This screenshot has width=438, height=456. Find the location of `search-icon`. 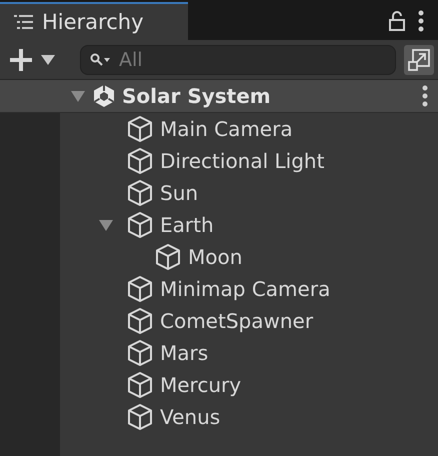

search-icon is located at coordinates (101, 59).